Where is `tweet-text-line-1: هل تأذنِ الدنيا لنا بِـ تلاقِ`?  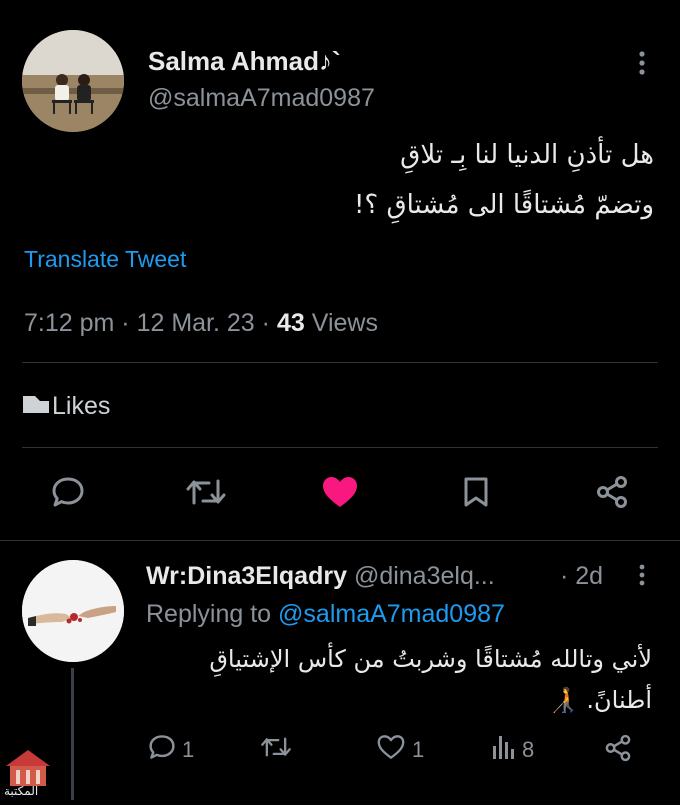 tweet-text-line-1: هل تأذنِ الدنيا لنا بِـ تلاقِ is located at coordinates (527, 155).